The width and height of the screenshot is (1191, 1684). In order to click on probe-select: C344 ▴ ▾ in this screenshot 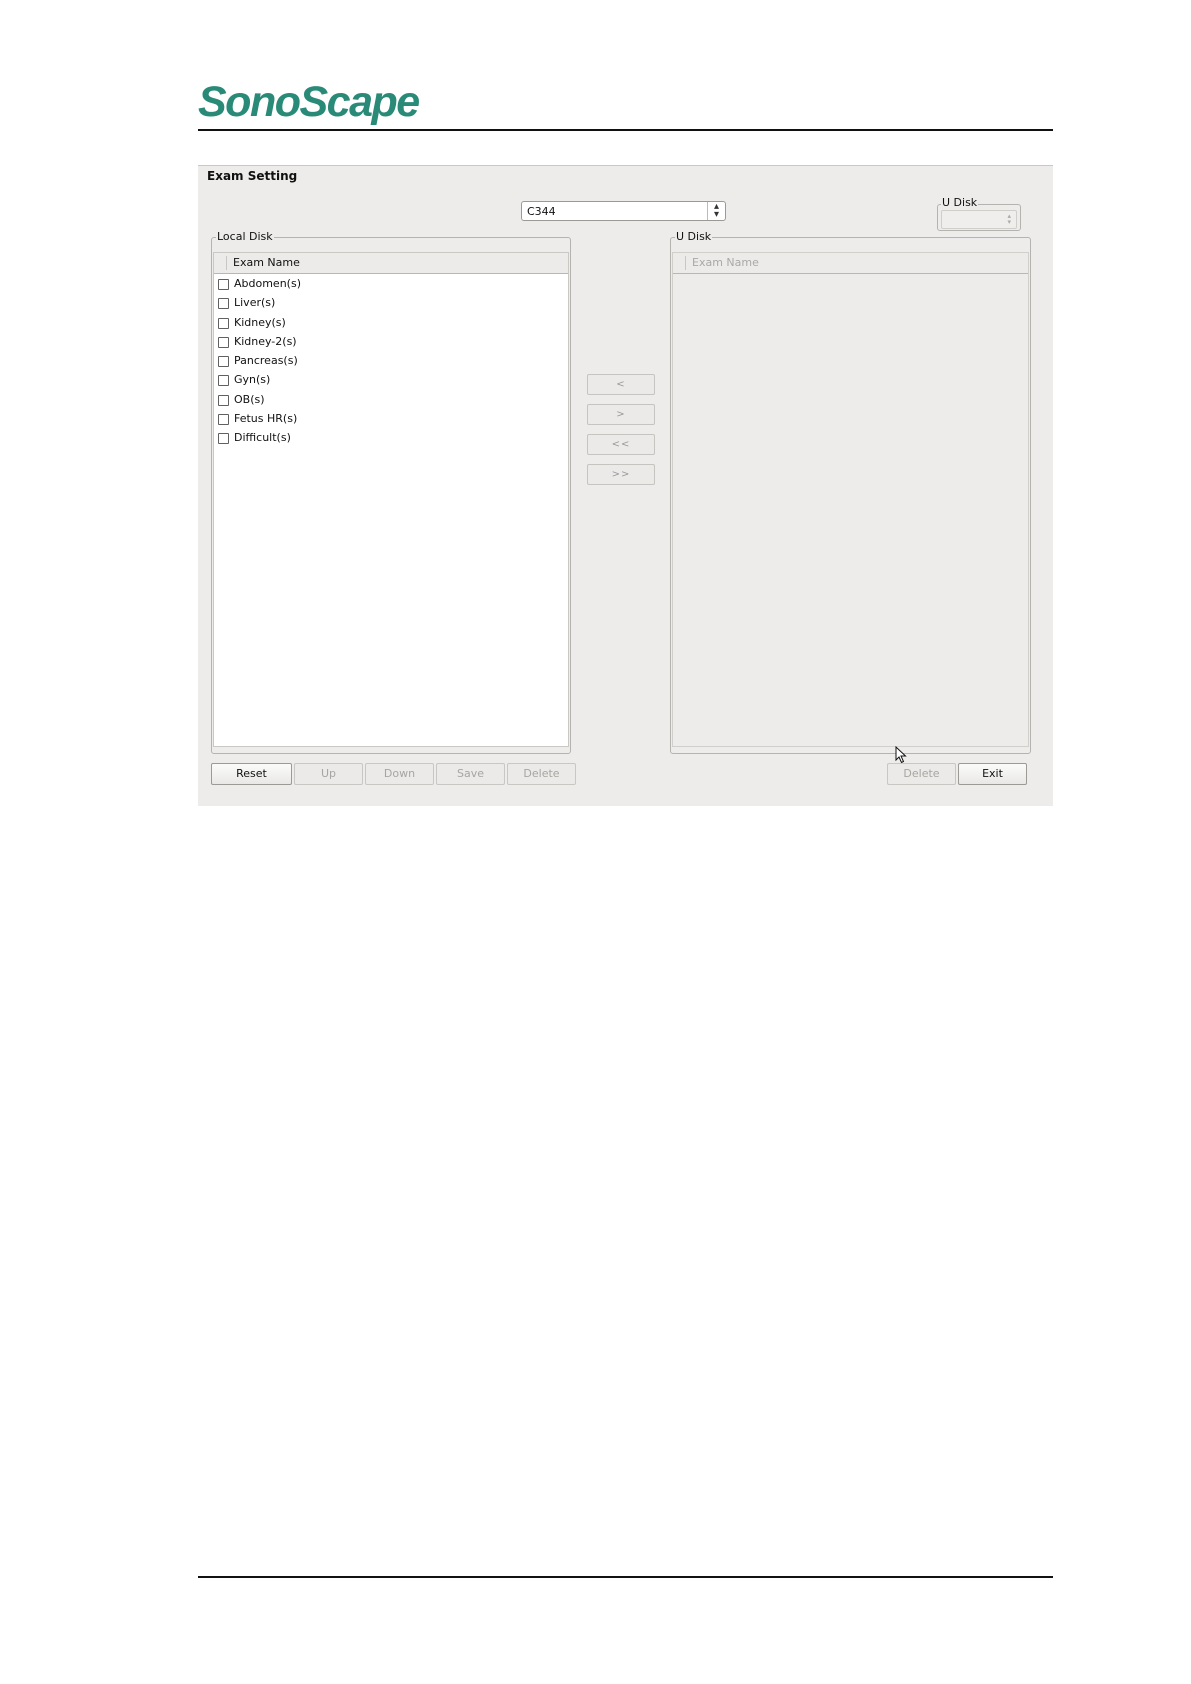, I will do `click(623, 211)`.